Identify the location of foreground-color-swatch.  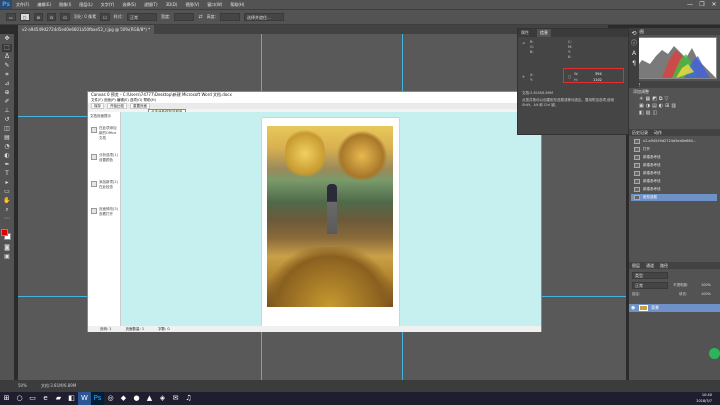
(4, 232).